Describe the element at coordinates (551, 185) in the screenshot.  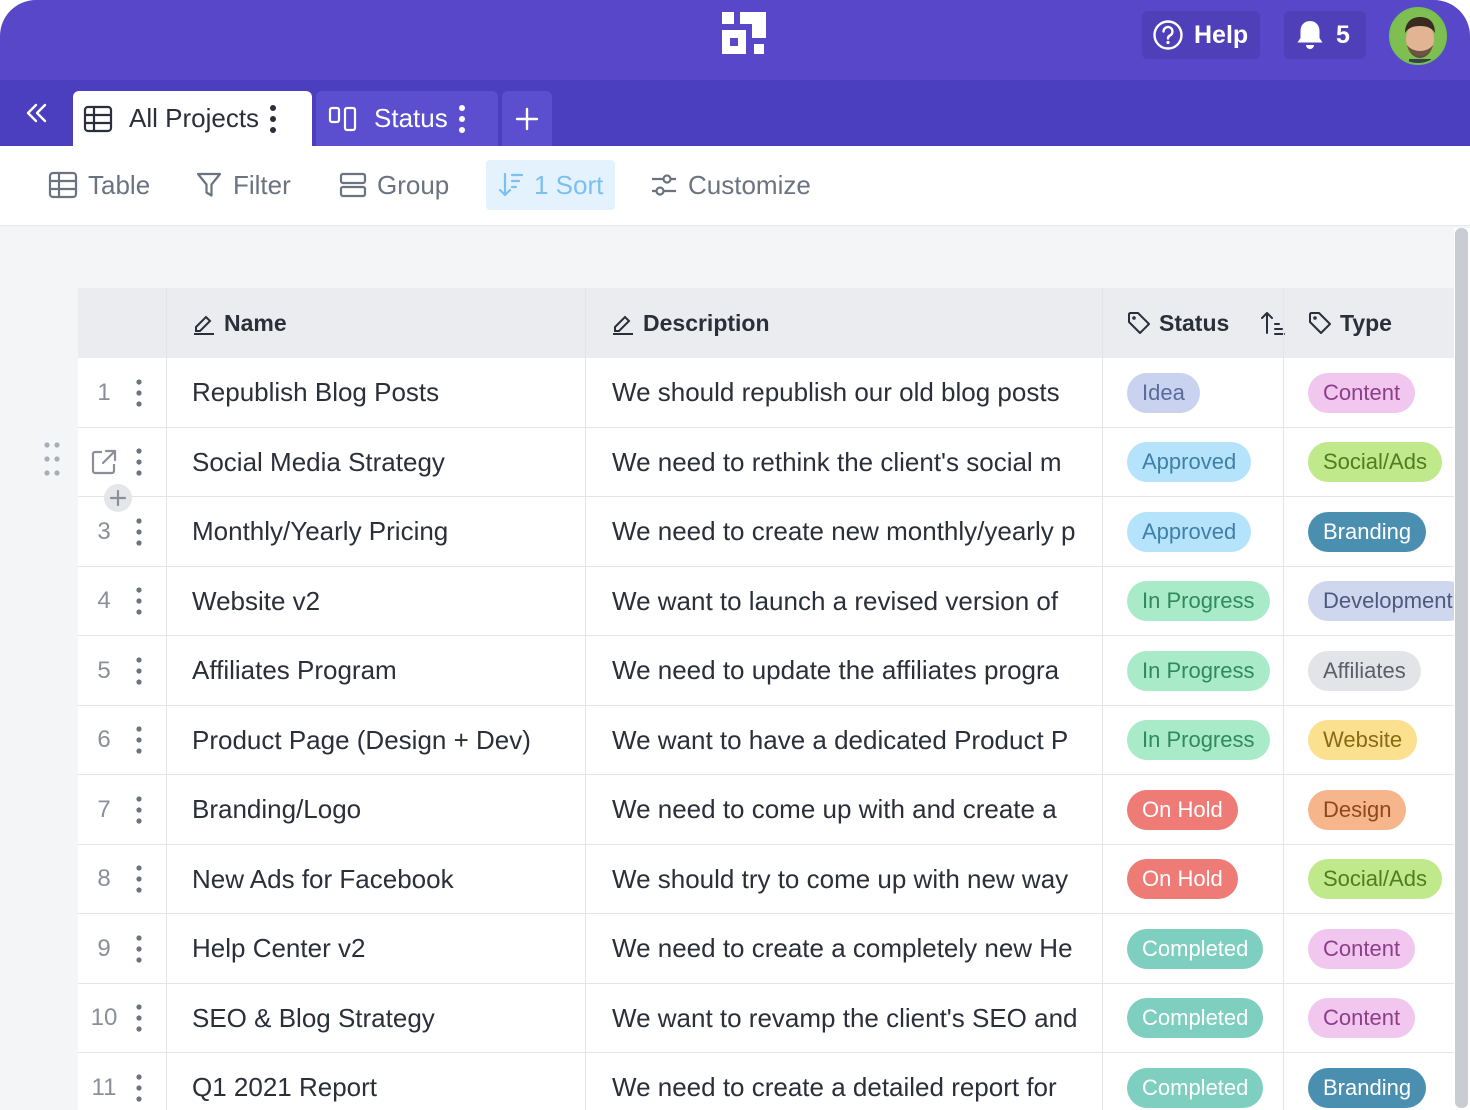
I see `sort-button: 1 Sort` at that location.